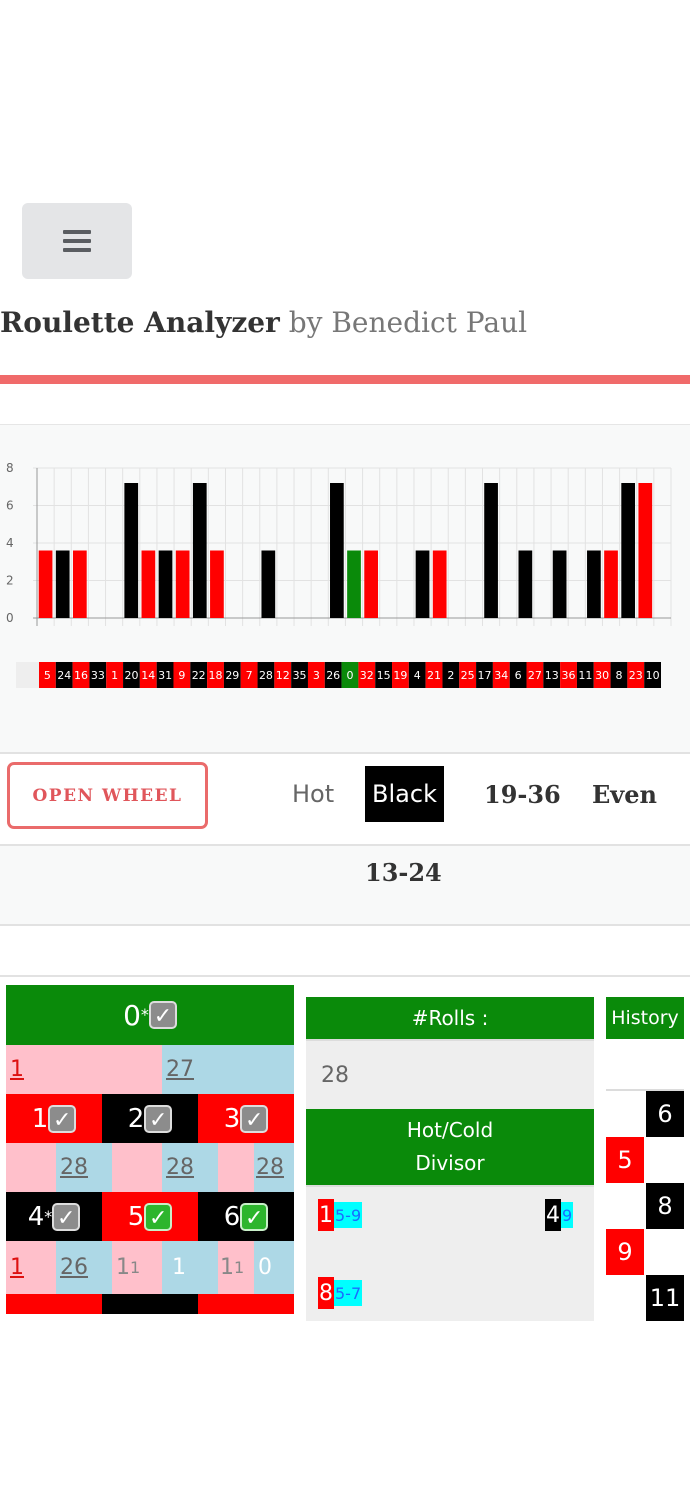 The width and height of the screenshot is (690, 1500). I want to click on y-tick-label: 4, so click(10, 543).